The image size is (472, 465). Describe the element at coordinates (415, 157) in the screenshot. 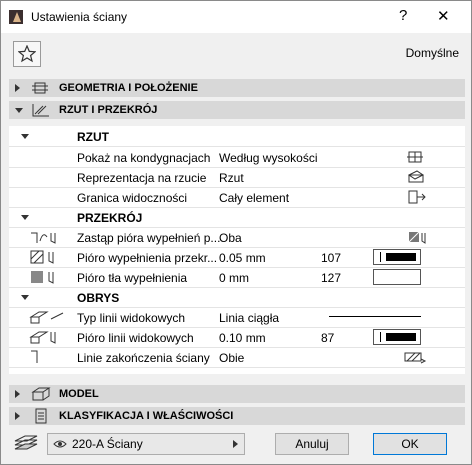

I see `stories-icon` at that location.